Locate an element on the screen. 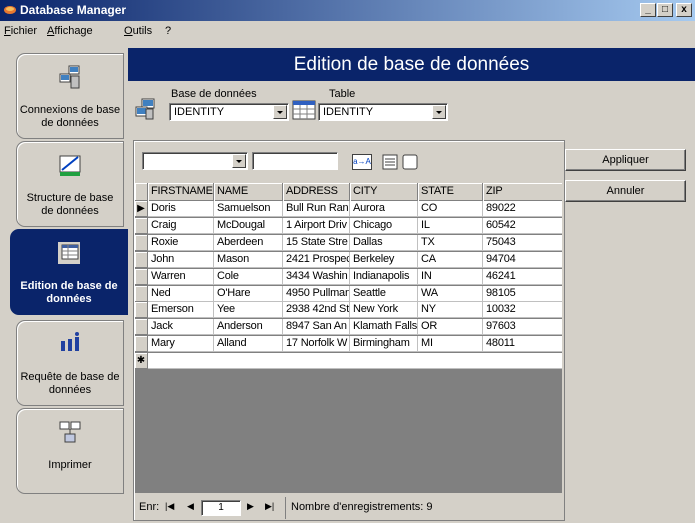  table-cell-state: CO is located at coordinates (450, 209).